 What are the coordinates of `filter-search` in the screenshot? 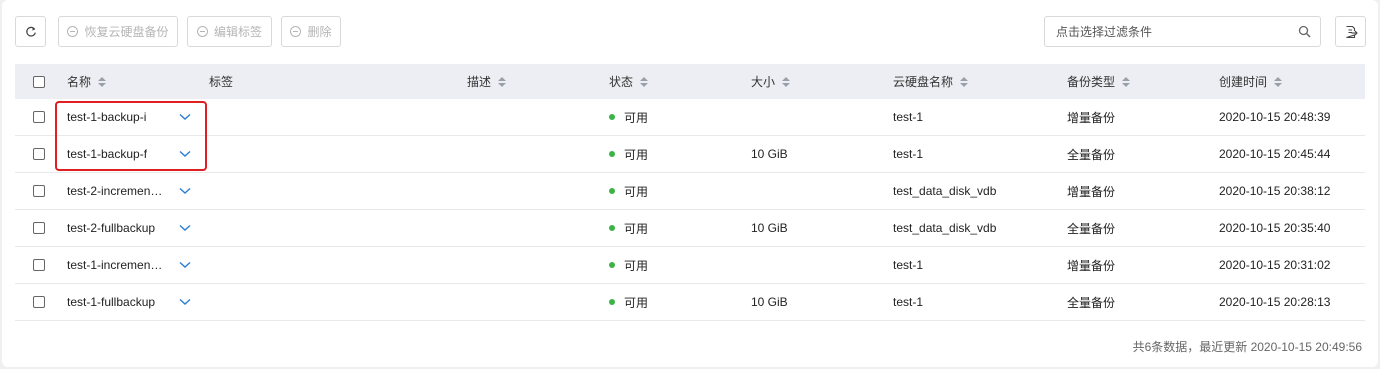 It's located at (1182, 31).